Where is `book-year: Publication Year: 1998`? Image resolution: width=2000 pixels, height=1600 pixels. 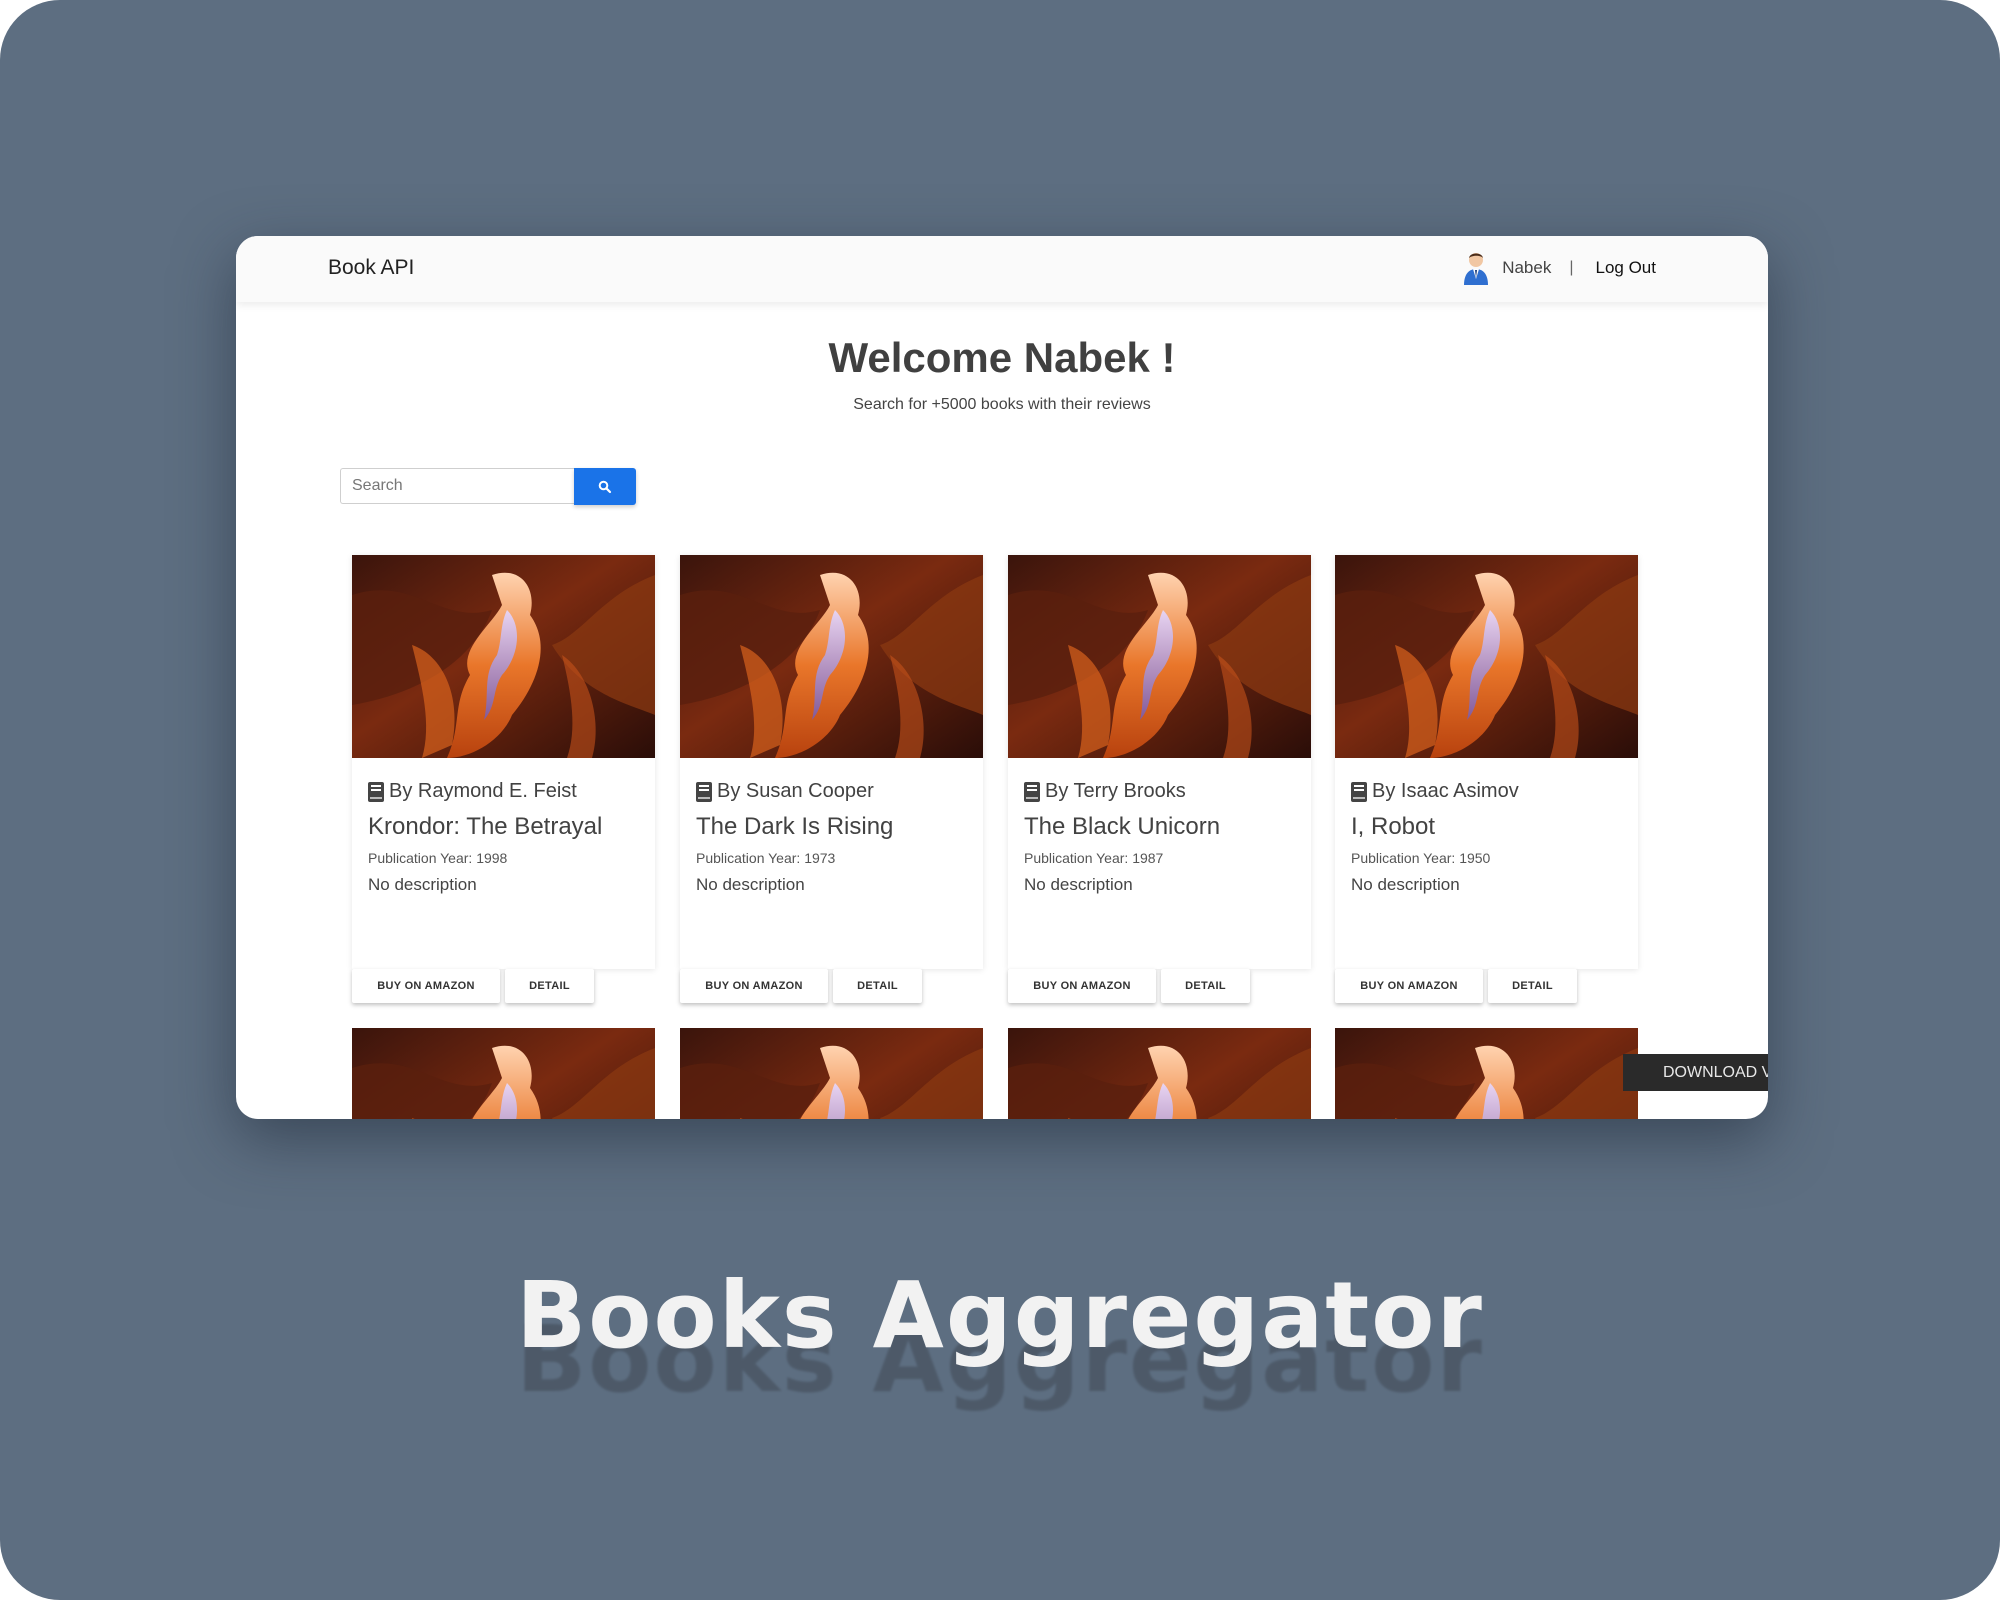
book-year: Publication Year: 1998 is located at coordinates (438, 858).